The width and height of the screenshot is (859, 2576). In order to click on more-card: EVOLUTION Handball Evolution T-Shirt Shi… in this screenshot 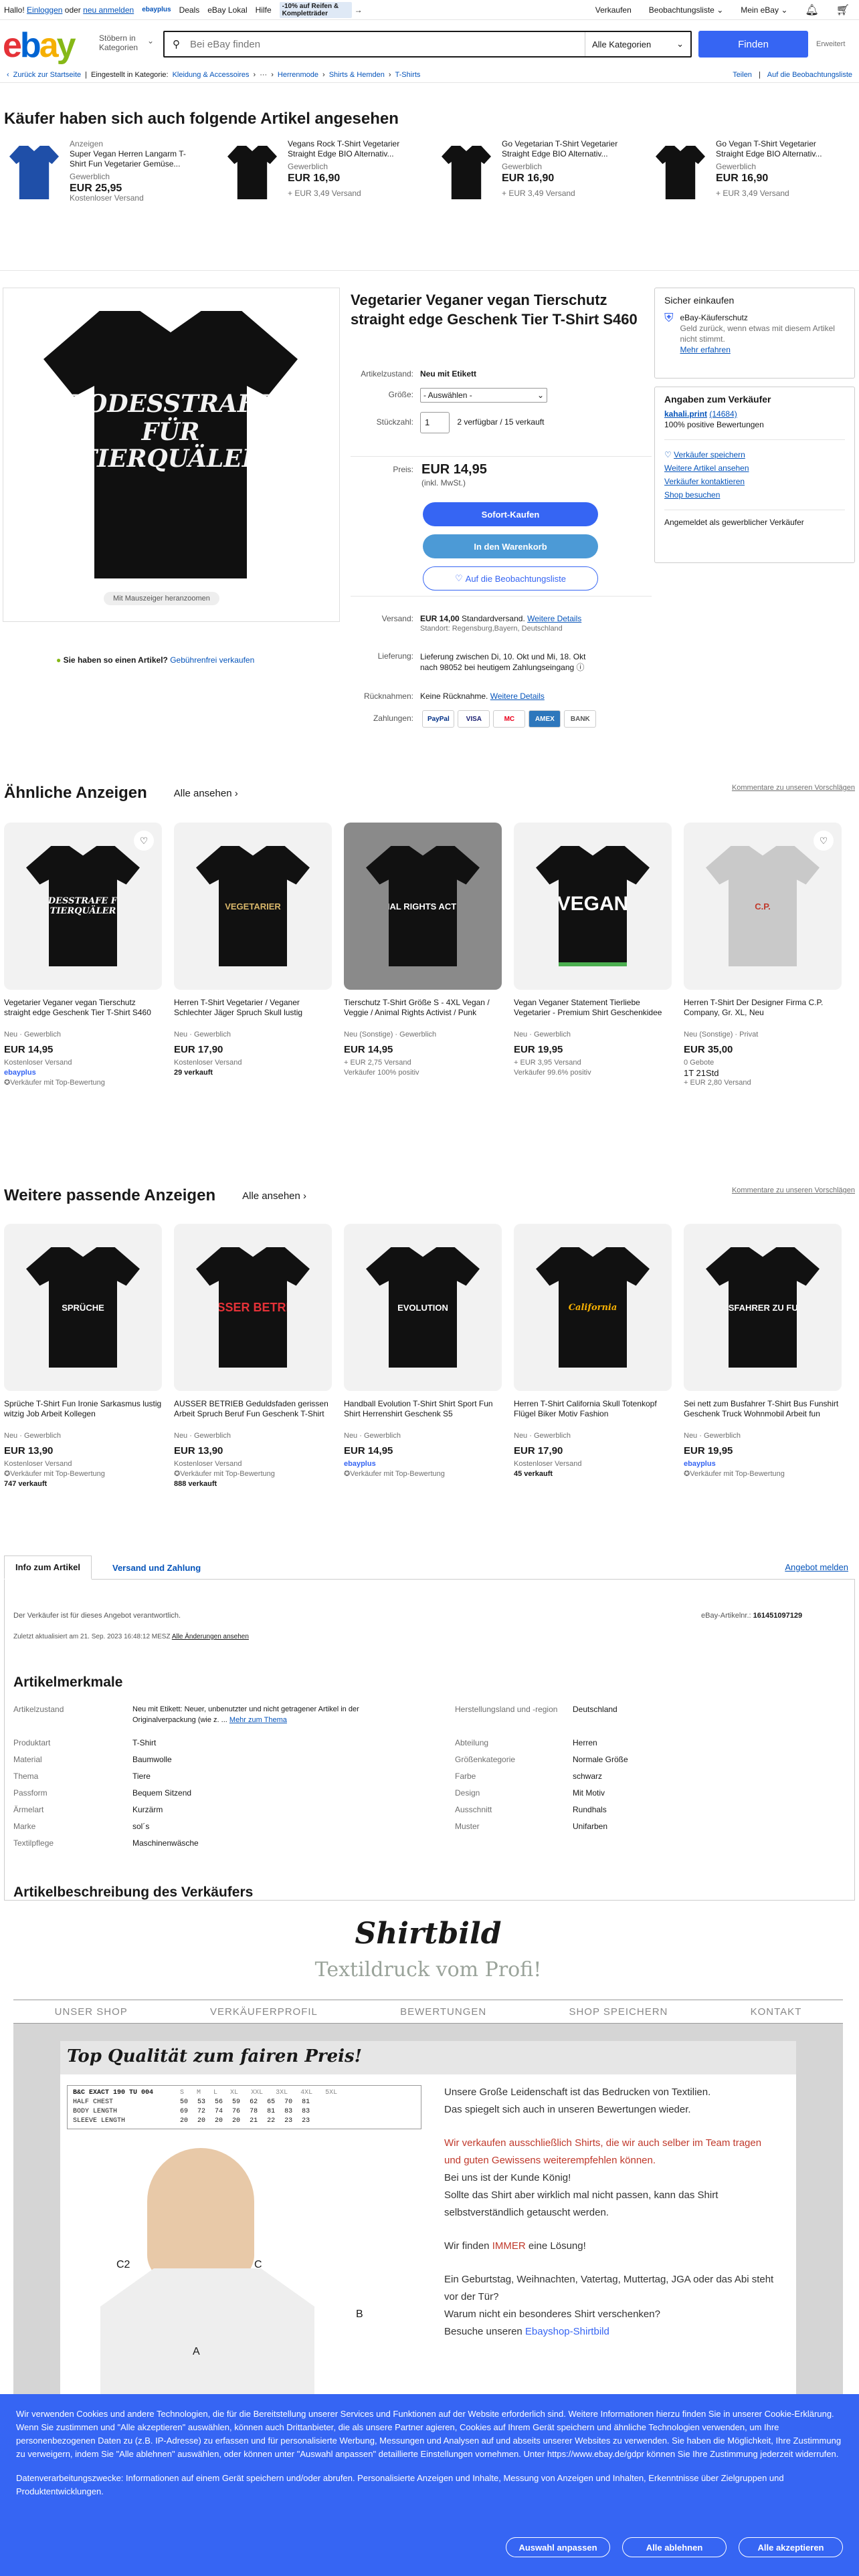, I will do `click(423, 1351)`.